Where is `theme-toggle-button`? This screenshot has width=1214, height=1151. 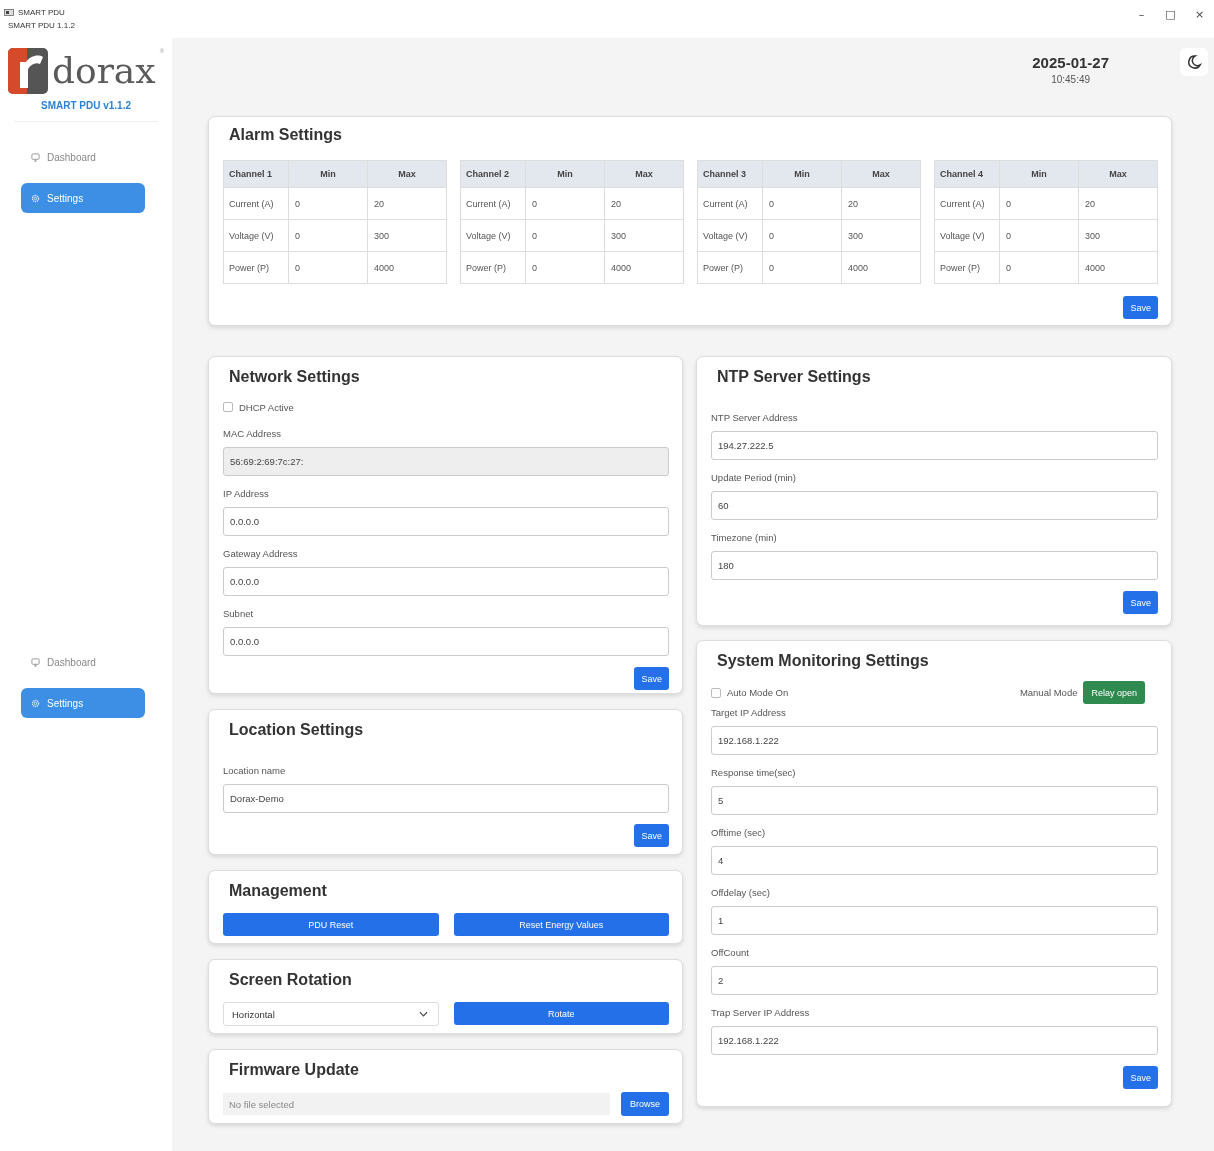
theme-toggle-button is located at coordinates (1194, 62).